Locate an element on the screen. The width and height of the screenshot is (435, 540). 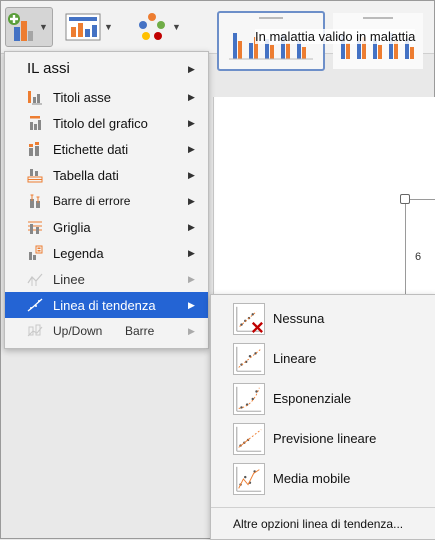
chart-title-icon is located at coordinates (35, 123).